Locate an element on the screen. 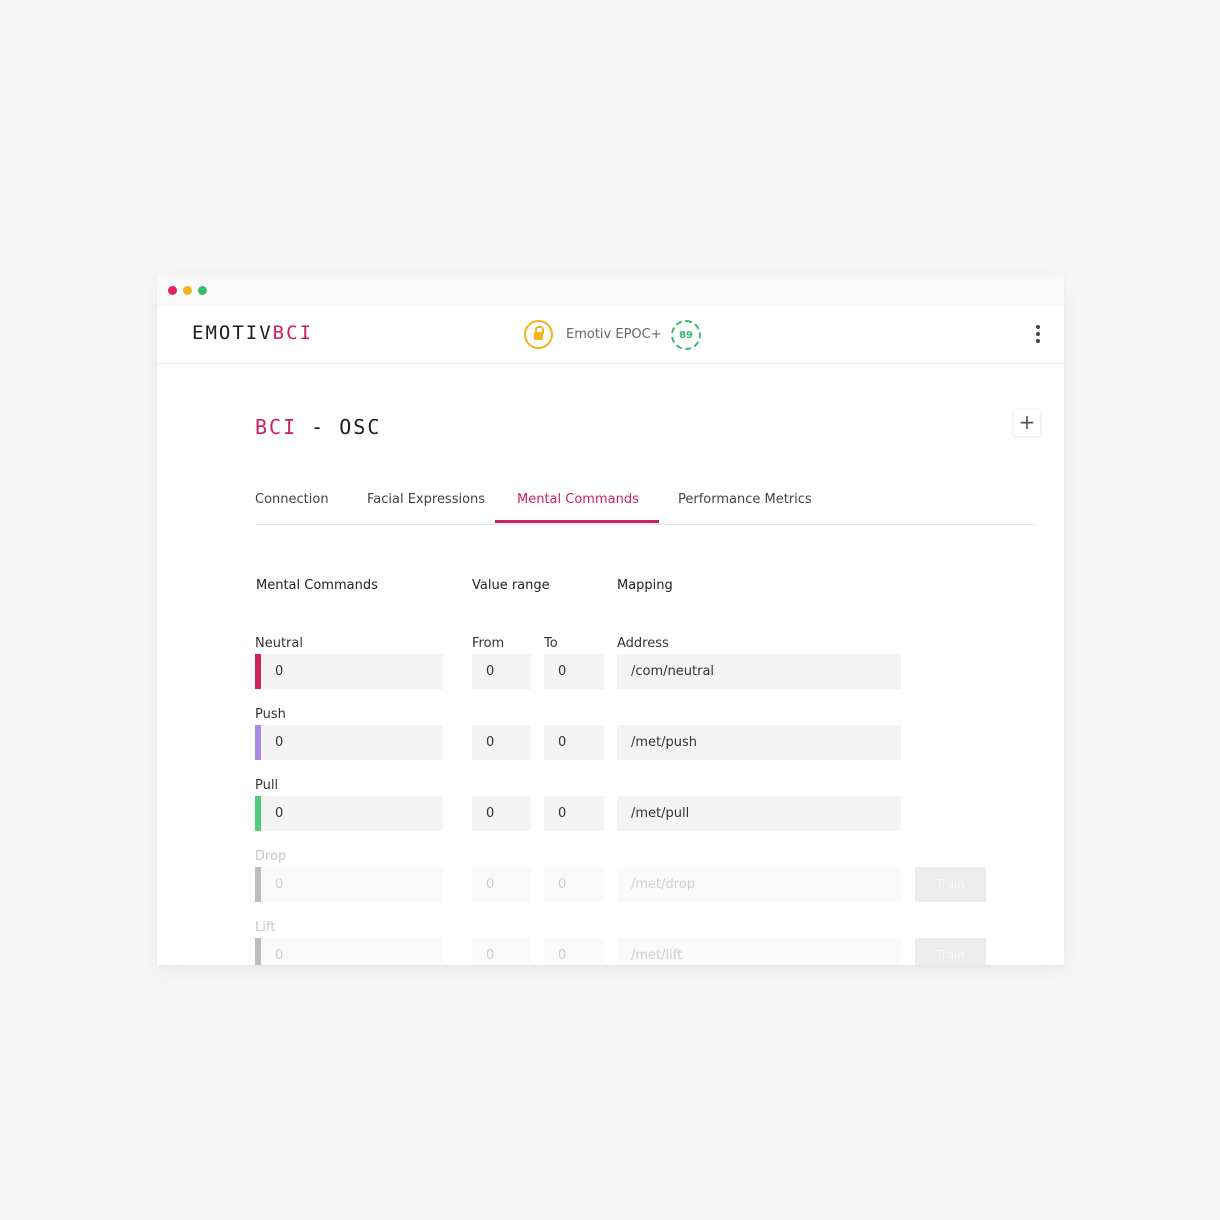 The width and height of the screenshot is (1220, 1220). lift-address-field: /met/lift is located at coordinates (759, 951).